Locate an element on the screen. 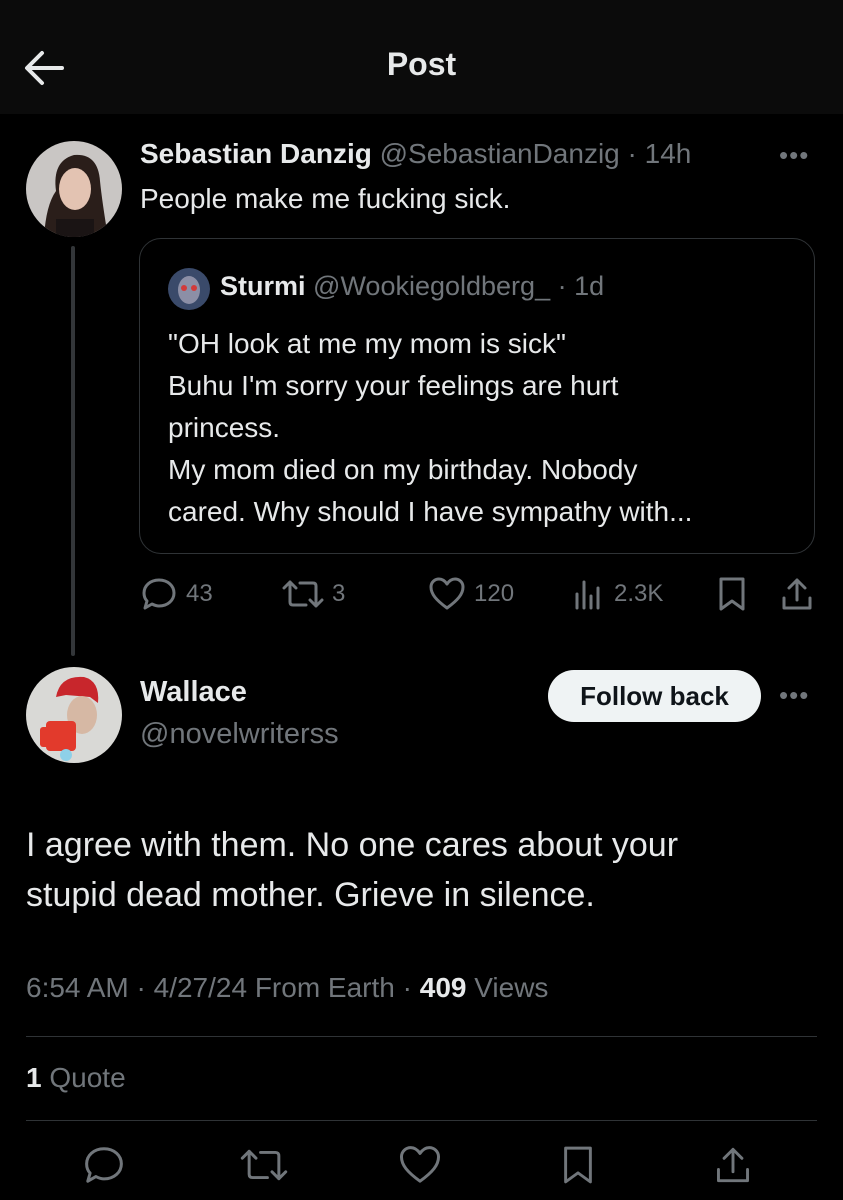 This screenshot has width=843, height=1200. reply-author-handle: @novelwriterss is located at coordinates (239, 734).